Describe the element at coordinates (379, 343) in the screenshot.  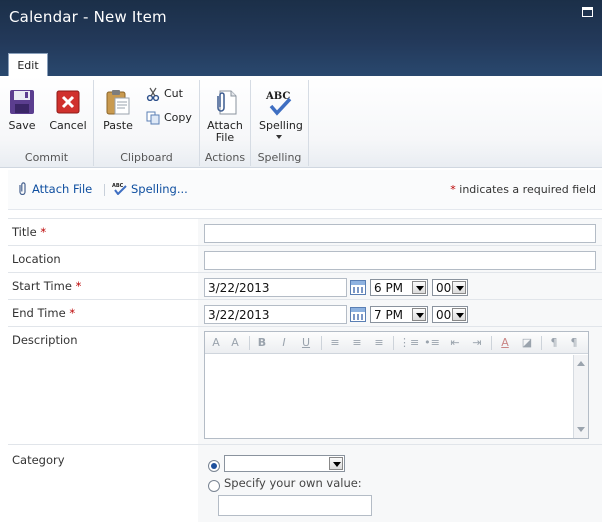
I see `align-right-icon: ≡` at that location.